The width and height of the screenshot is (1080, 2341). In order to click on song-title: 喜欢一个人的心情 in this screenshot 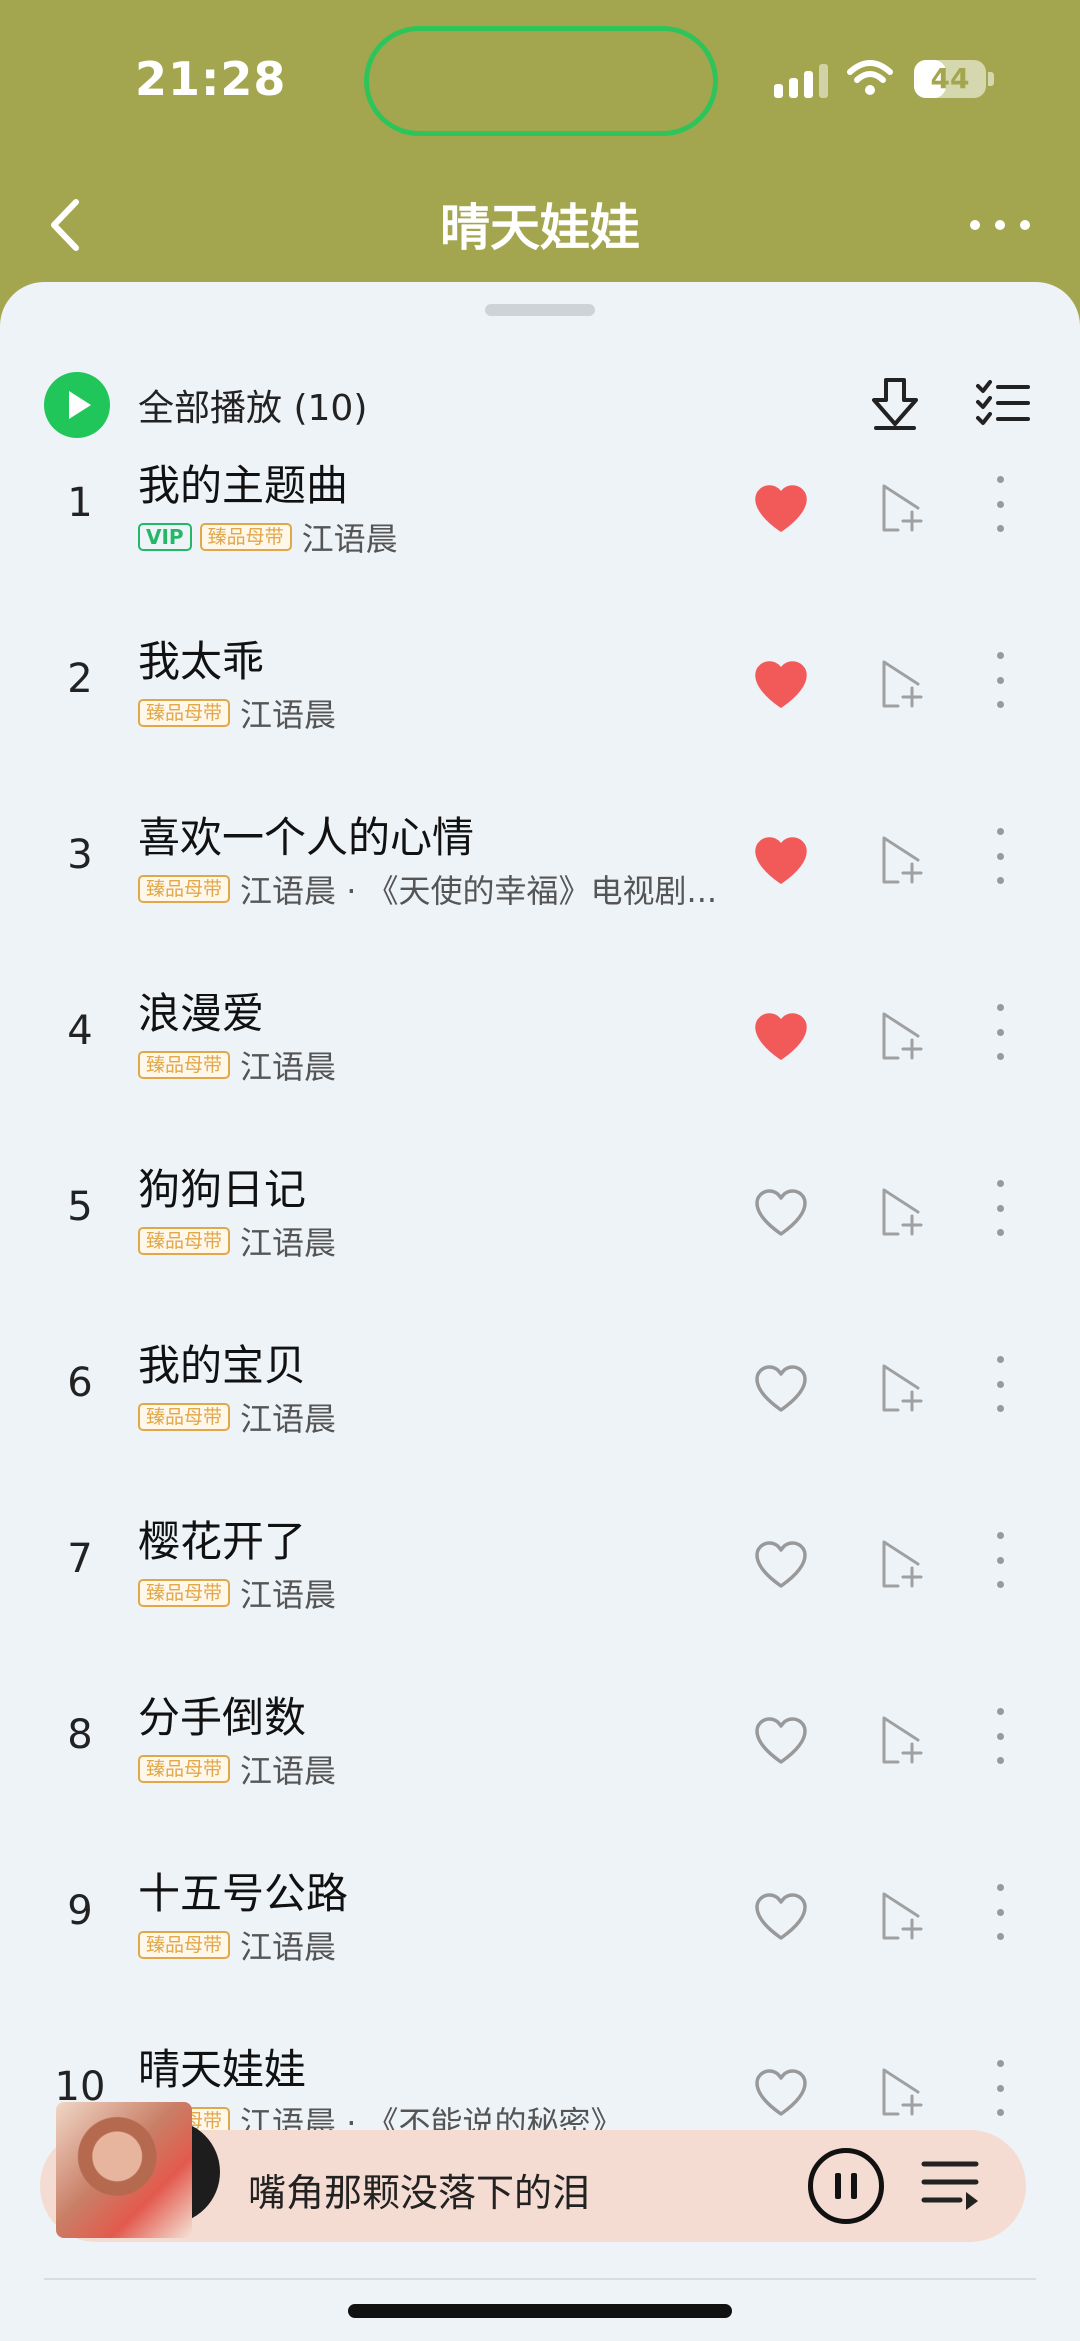, I will do `click(306, 834)`.